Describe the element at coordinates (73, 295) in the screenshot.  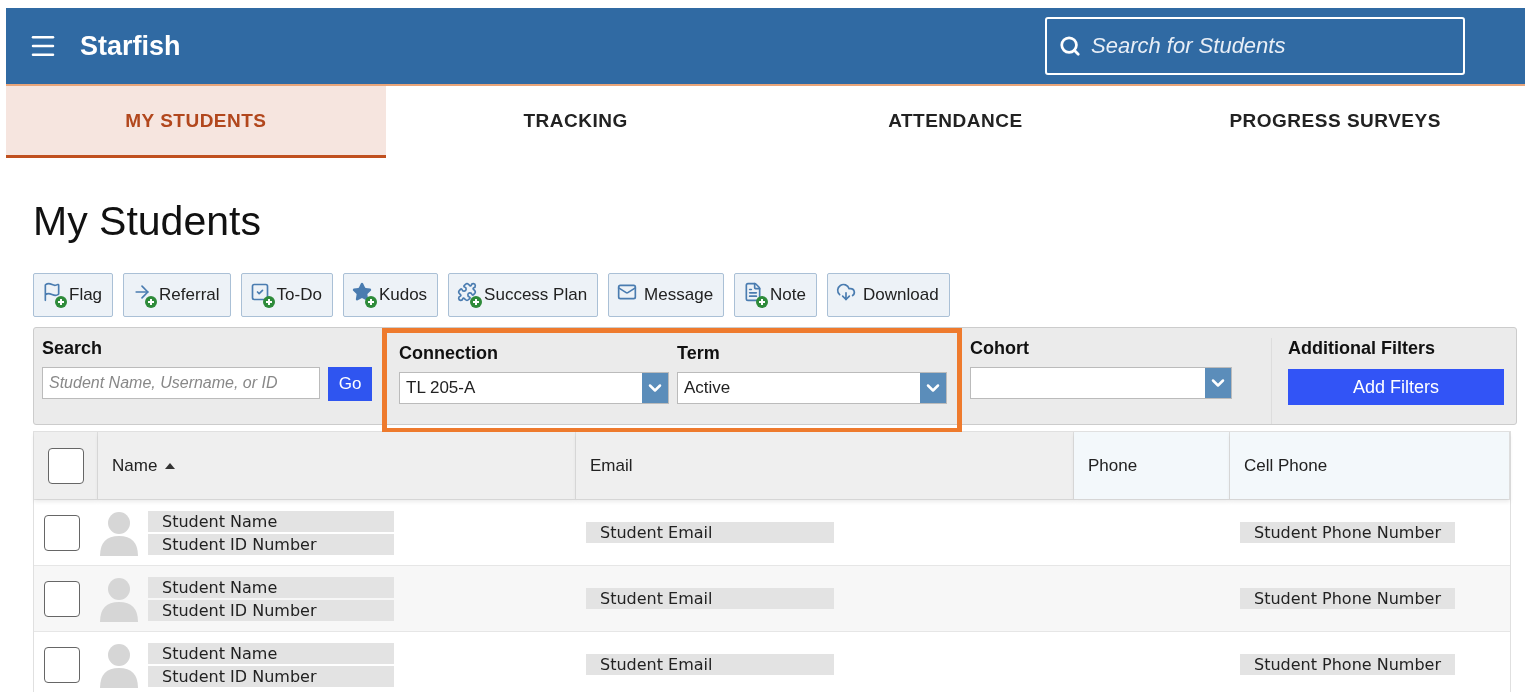
I see `toolbar-button: Flag` at that location.